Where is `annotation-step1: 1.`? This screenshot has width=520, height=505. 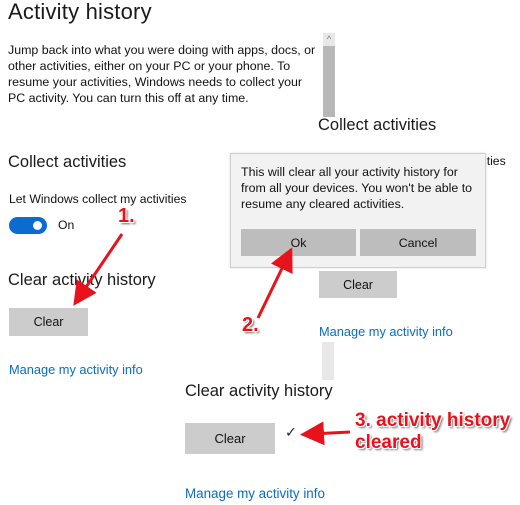
annotation-step1: 1. is located at coordinates (126, 216).